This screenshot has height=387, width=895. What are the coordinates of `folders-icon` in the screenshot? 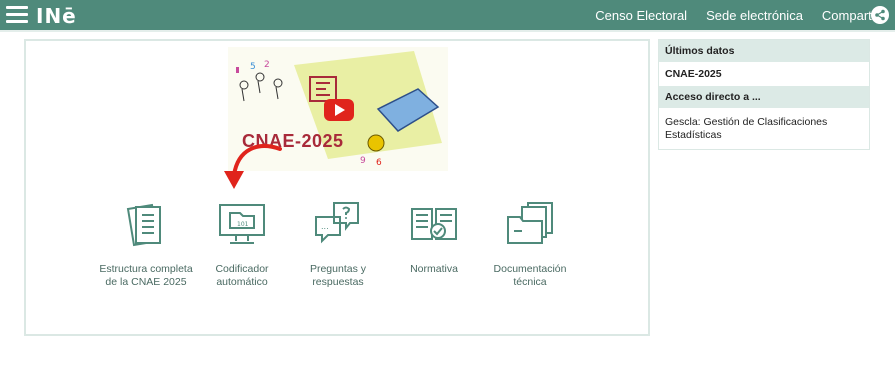 It's located at (530, 223).